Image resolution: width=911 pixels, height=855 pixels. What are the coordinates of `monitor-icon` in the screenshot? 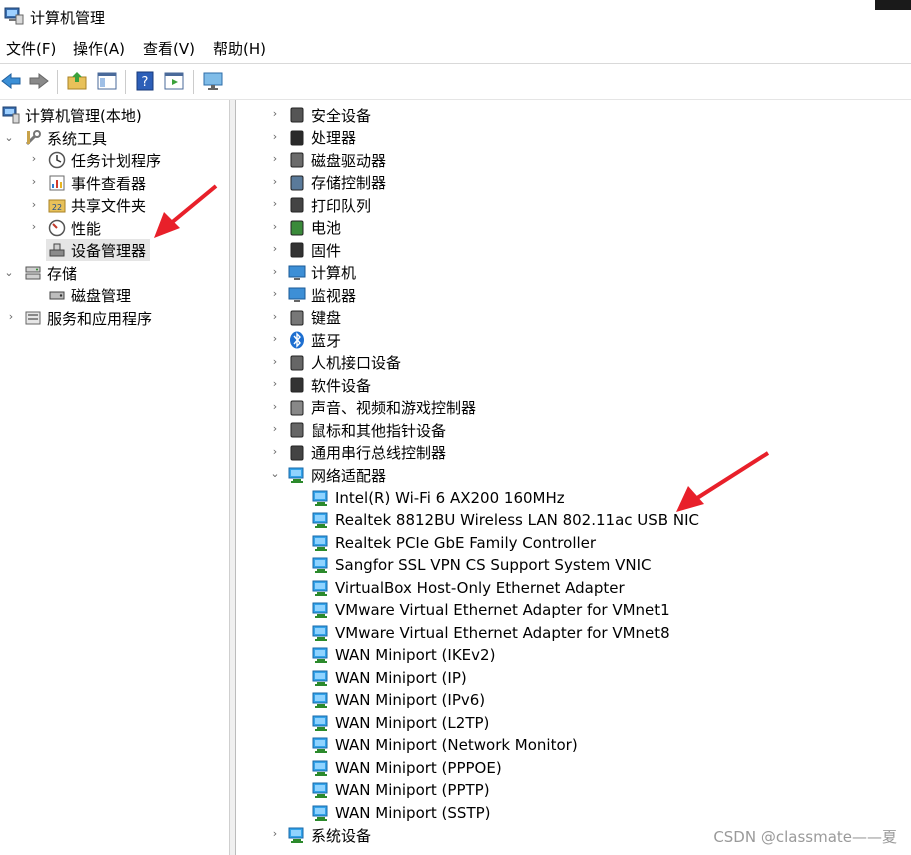 It's located at (213, 81).